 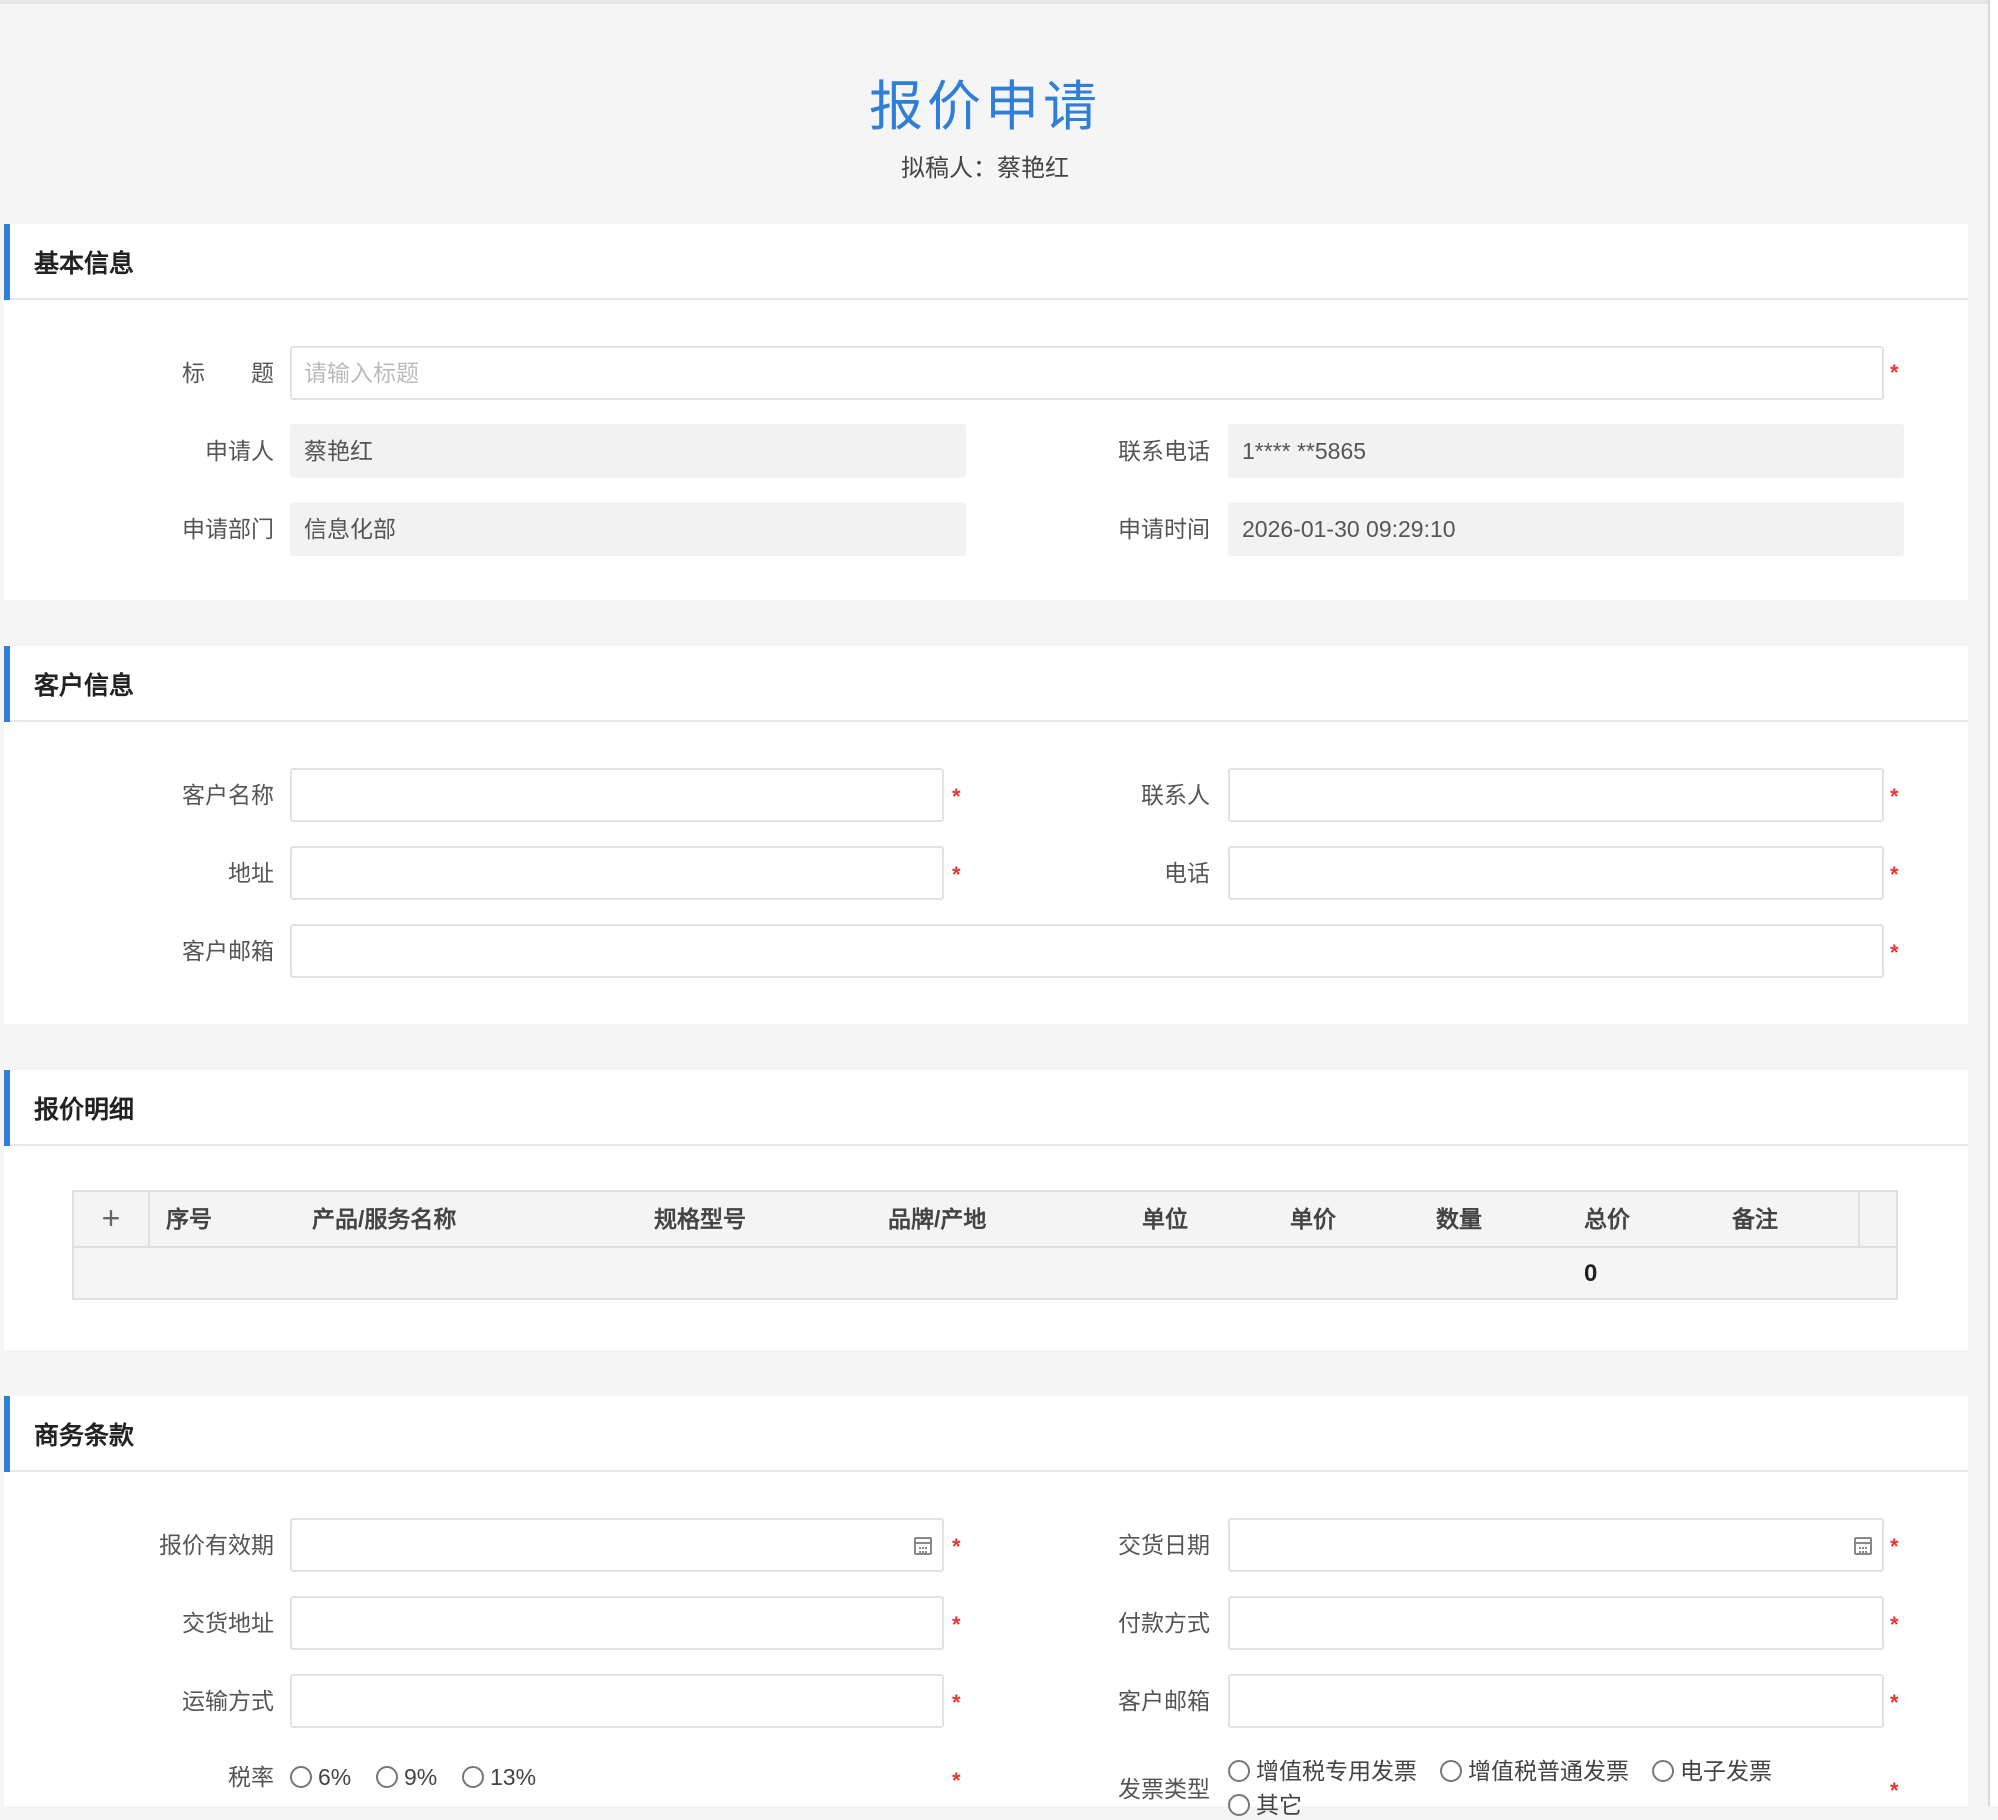 What do you see at coordinates (985, 168) in the screenshot?
I see `drafter-label: 拟稿人：蔡艳红` at bounding box center [985, 168].